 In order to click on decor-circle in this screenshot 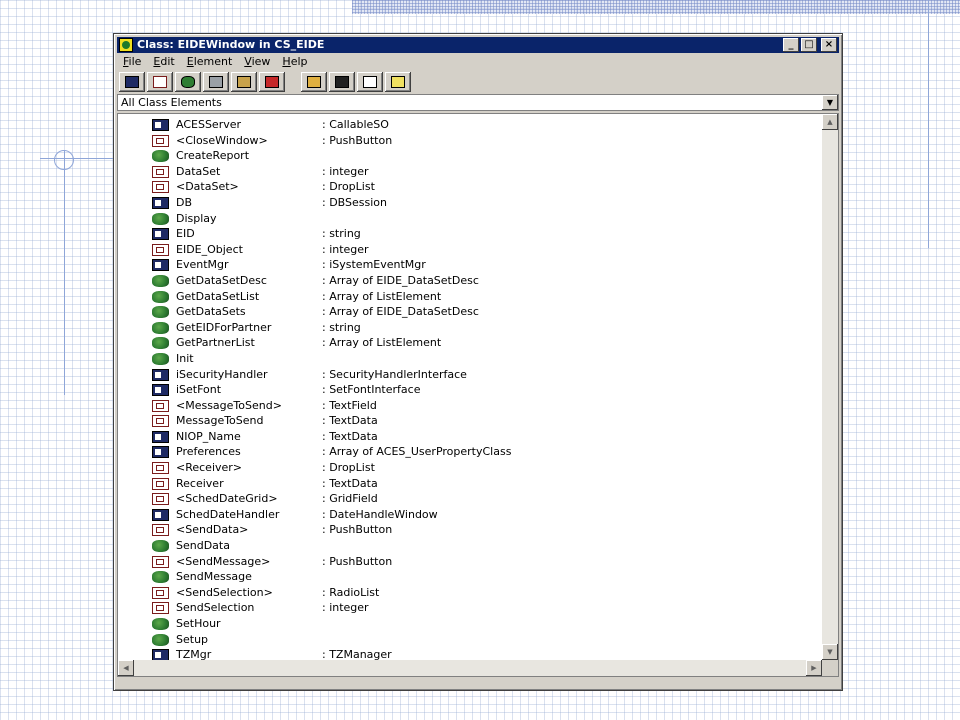, I will do `click(64, 160)`.